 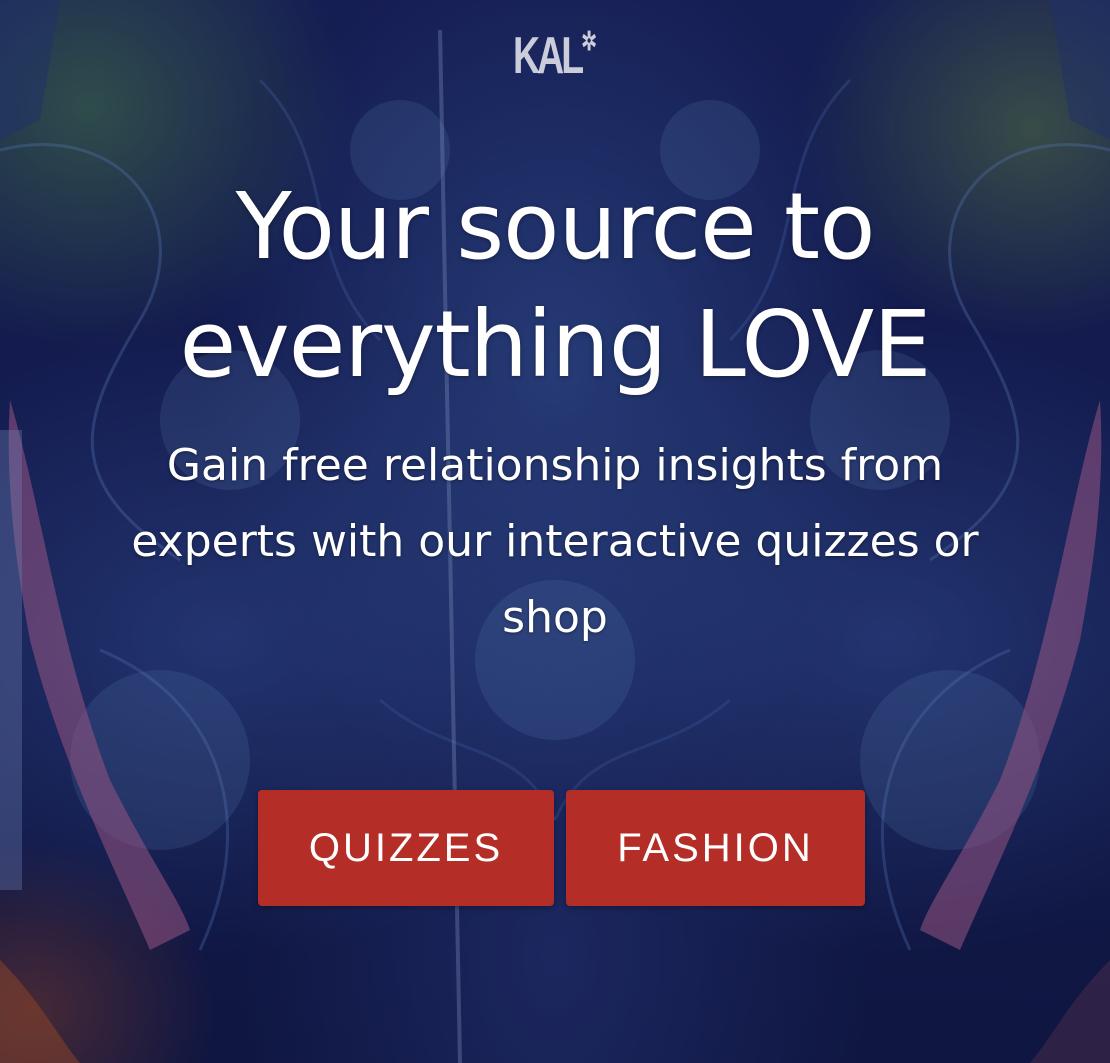 I want to click on cta-buttons: QUIZZES FASHION, so click(x=561, y=848).